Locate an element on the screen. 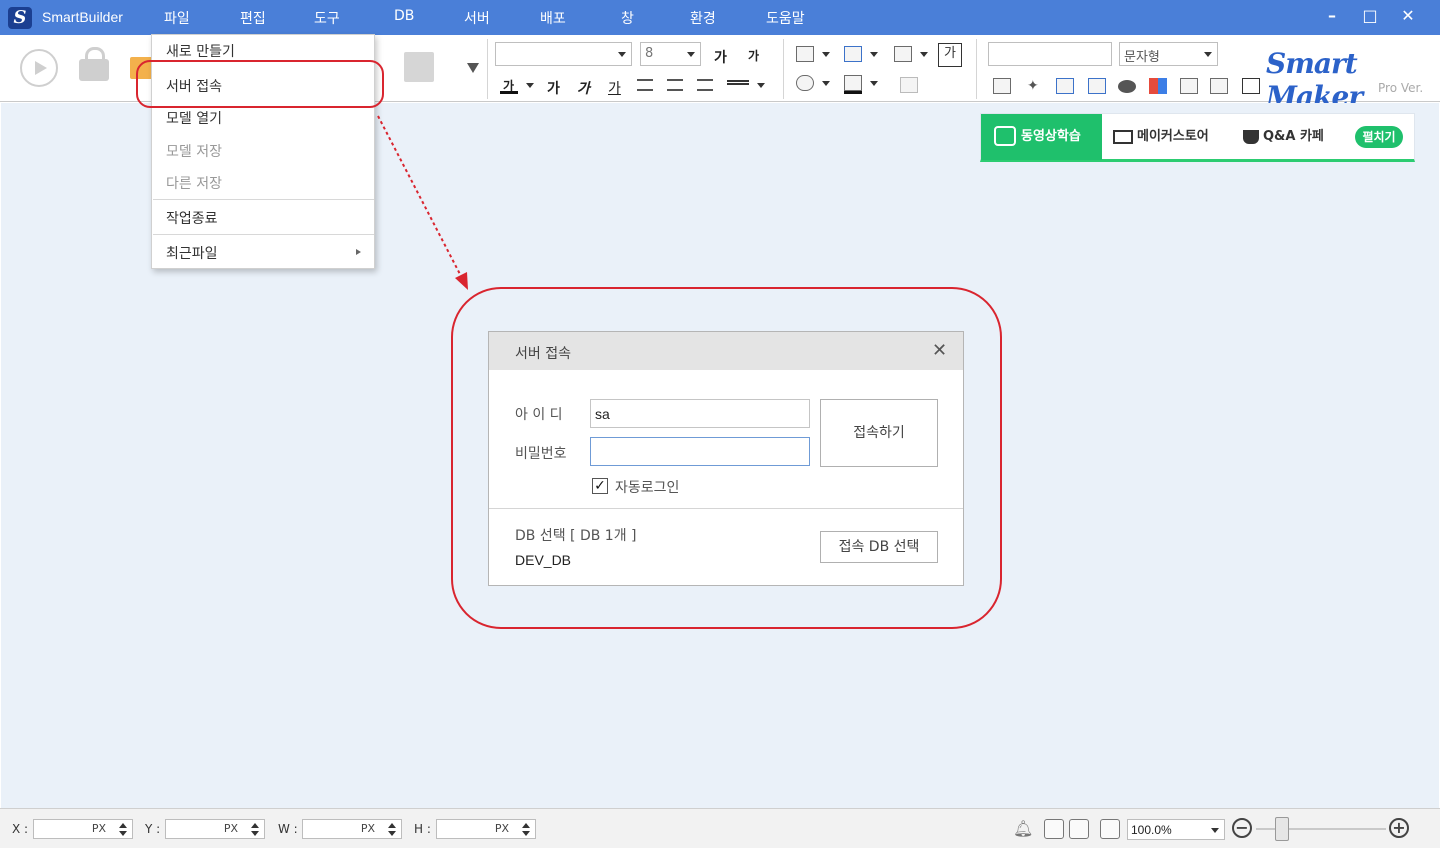 The width and height of the screenshot is (1440, 848). auto-login-checkbox: ✓ is located at coordinates (600, 486).